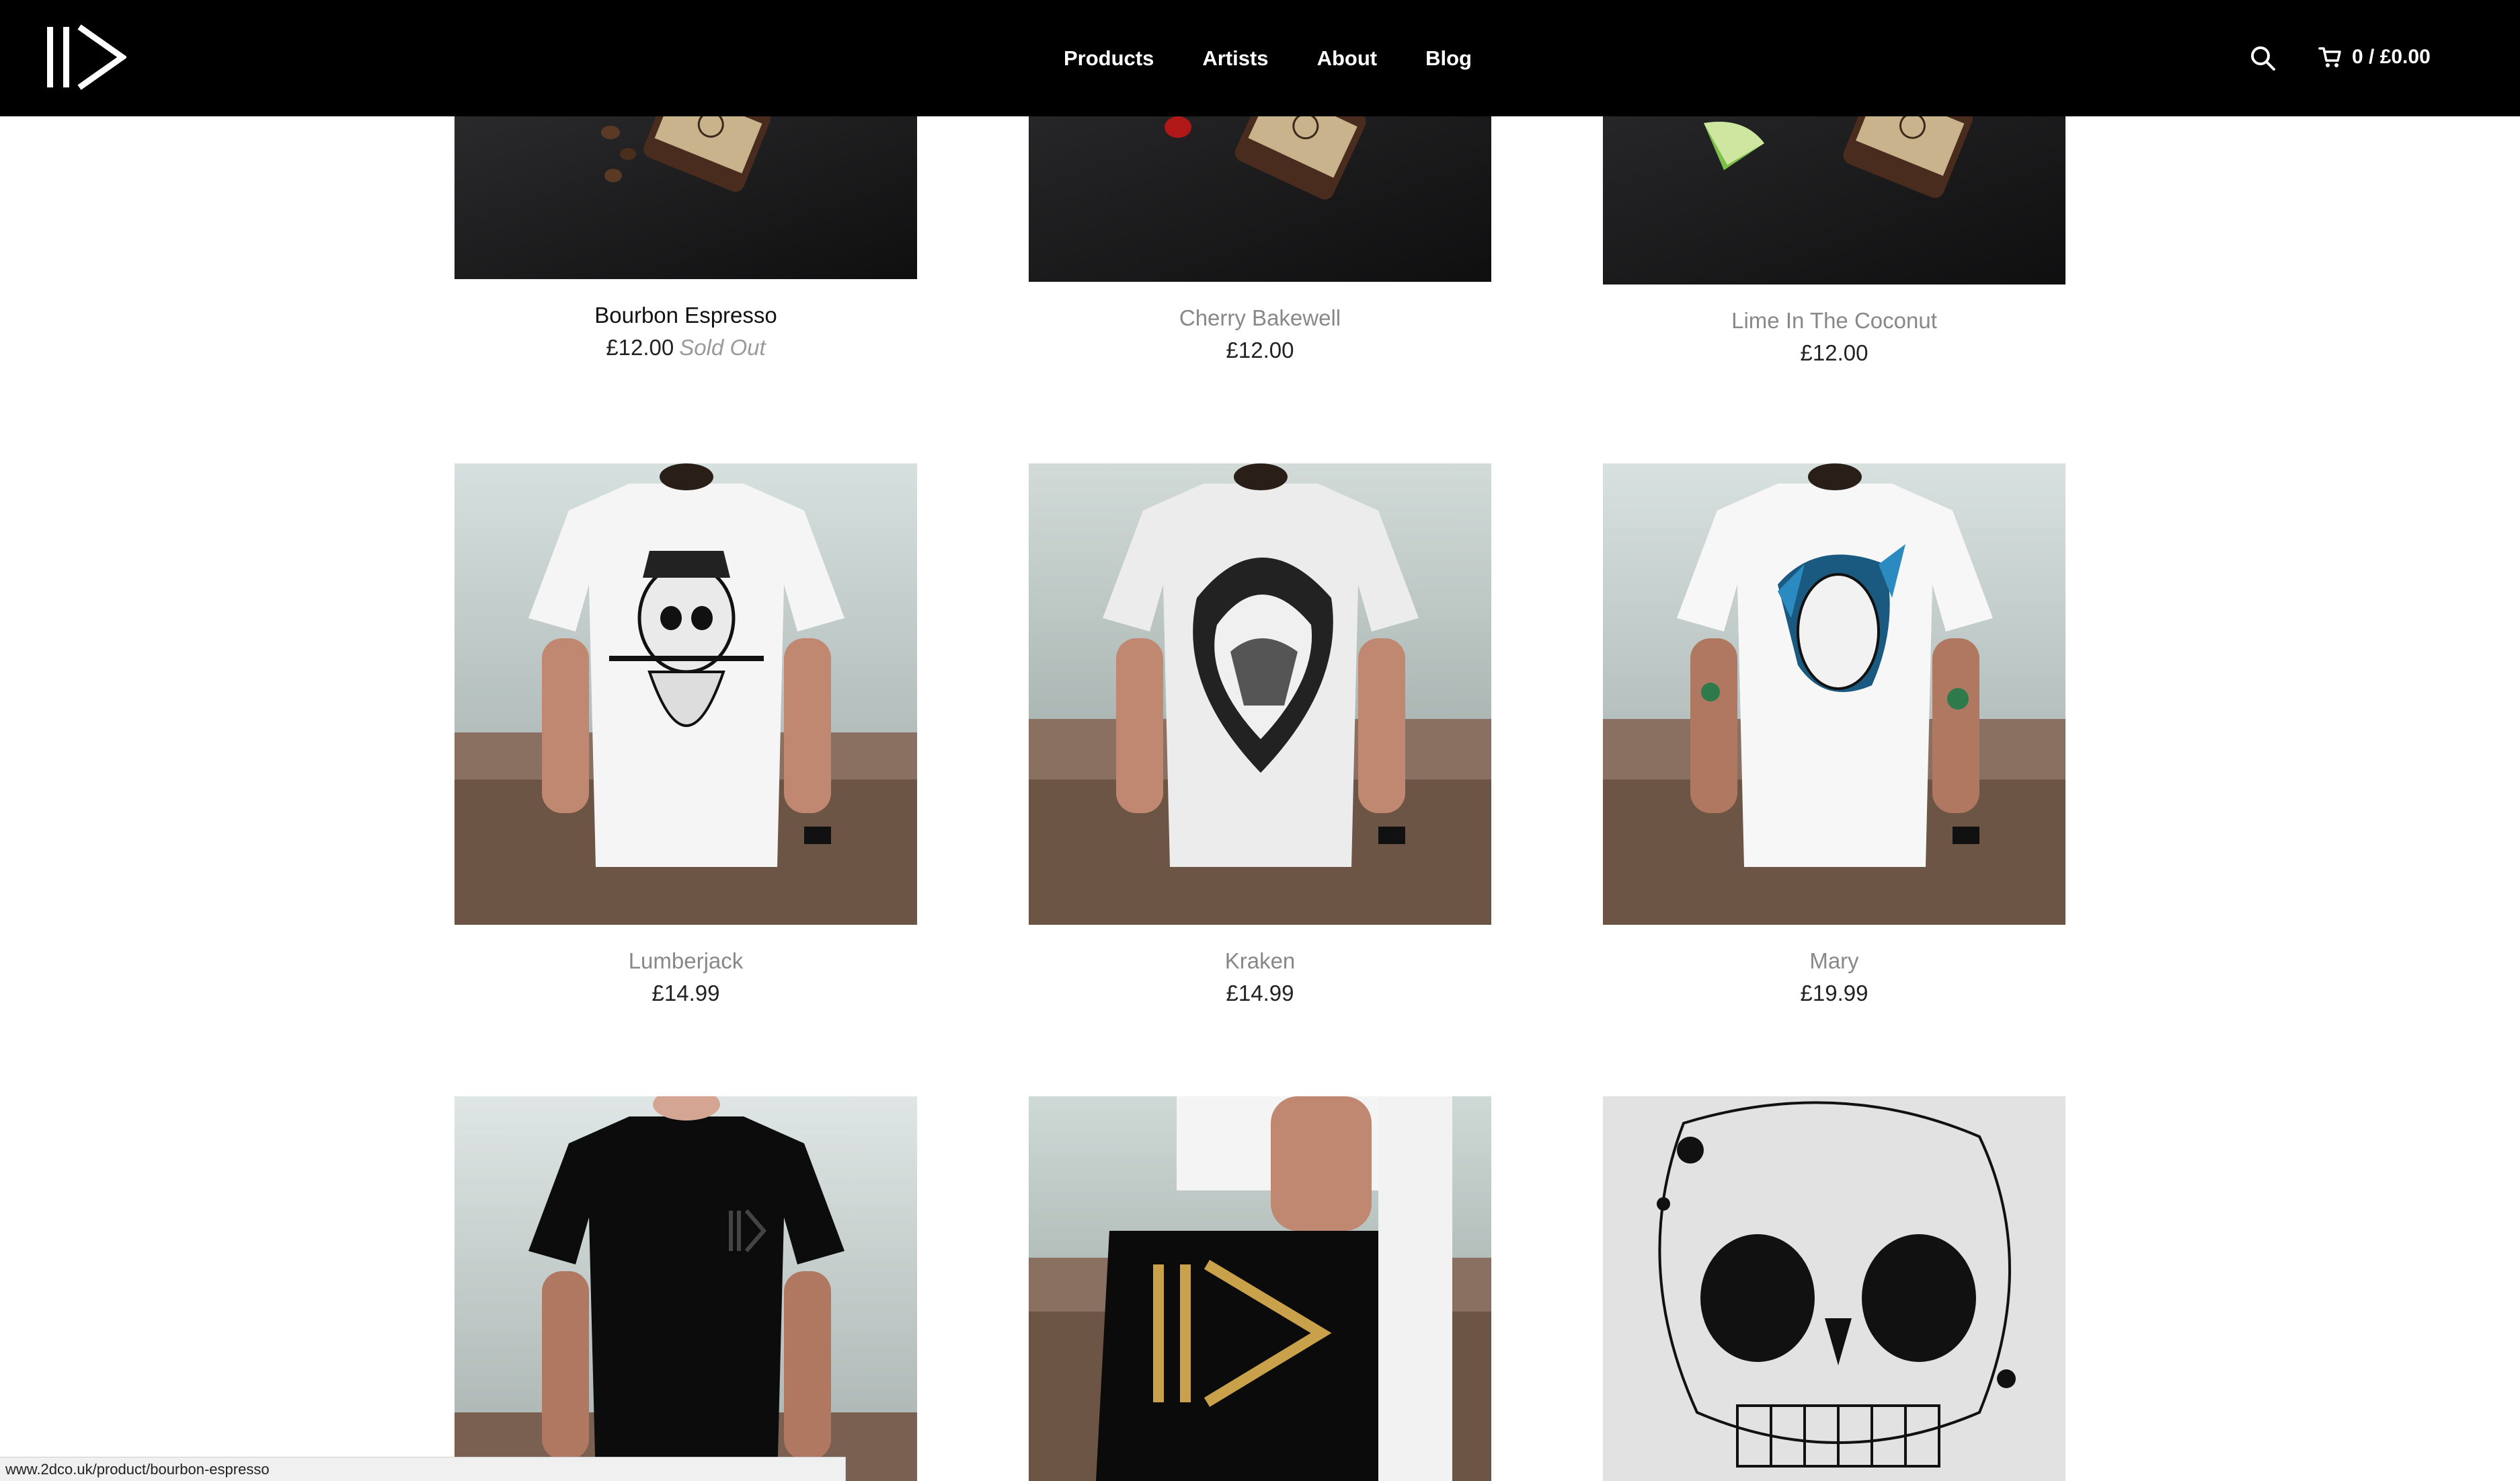 The height and width of the screenshot is (1481, 2520). I want to click on site-header: Products Artists About Blog 0 / £0.00, so click(1260, 58).